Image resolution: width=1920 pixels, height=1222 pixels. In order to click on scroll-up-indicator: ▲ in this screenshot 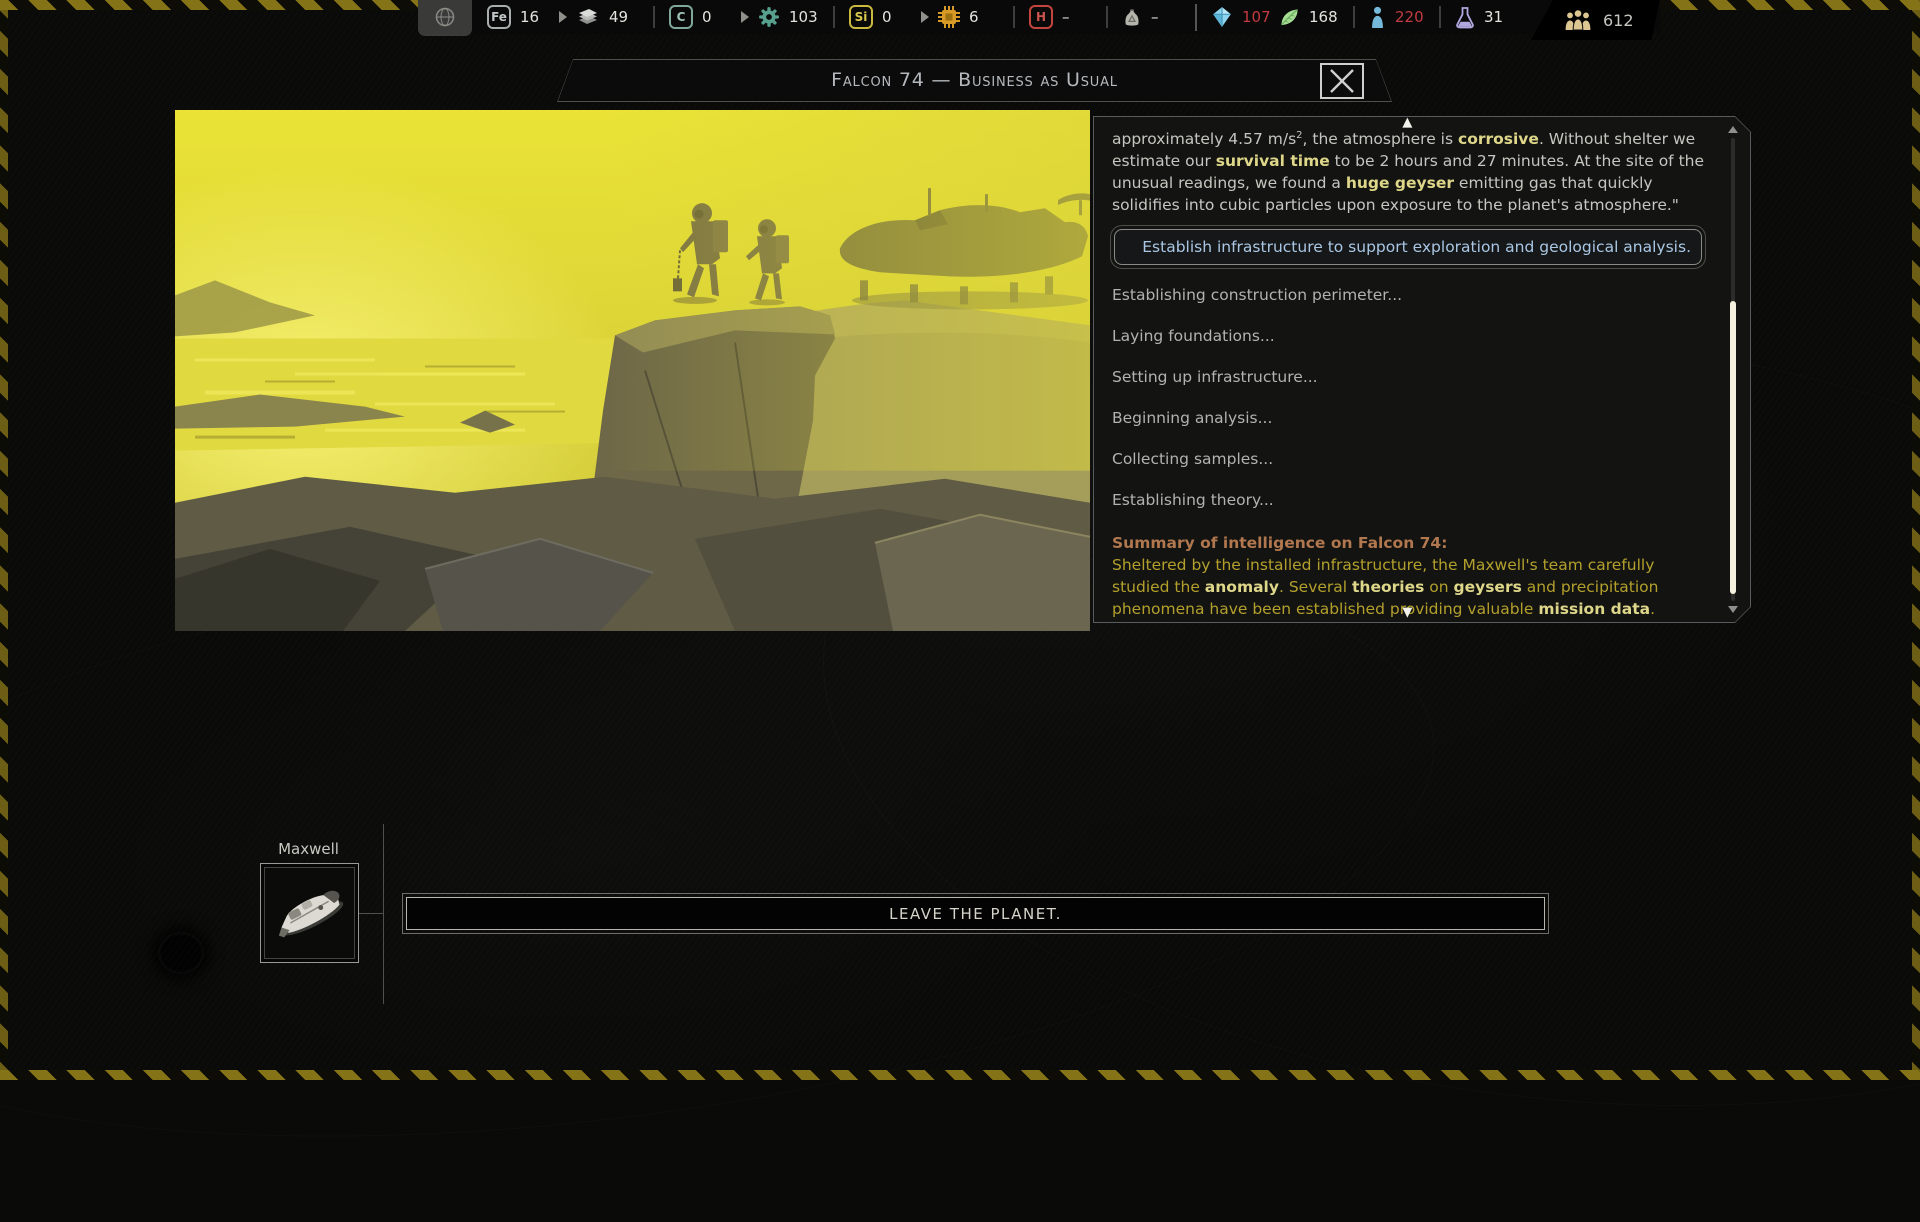, I will do `click(1407, 122)`.